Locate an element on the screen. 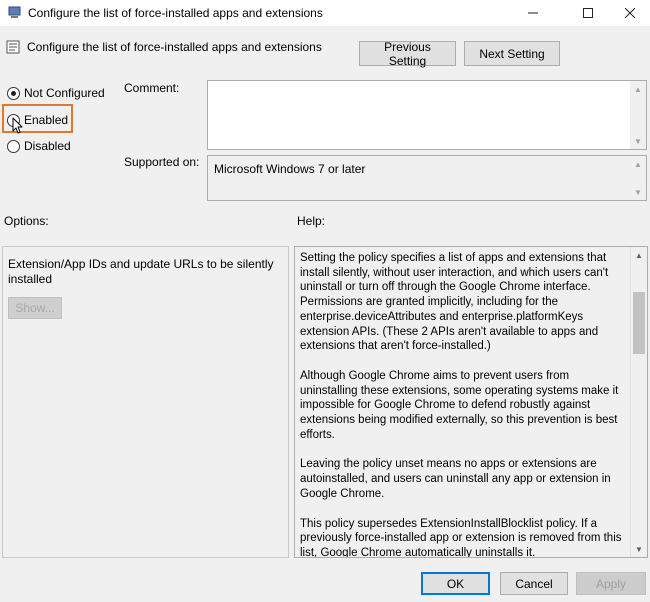 The height and width of the screenshot is (602, 650). previous-setting-button: Previous Setting is located at coordinates (407, 54).